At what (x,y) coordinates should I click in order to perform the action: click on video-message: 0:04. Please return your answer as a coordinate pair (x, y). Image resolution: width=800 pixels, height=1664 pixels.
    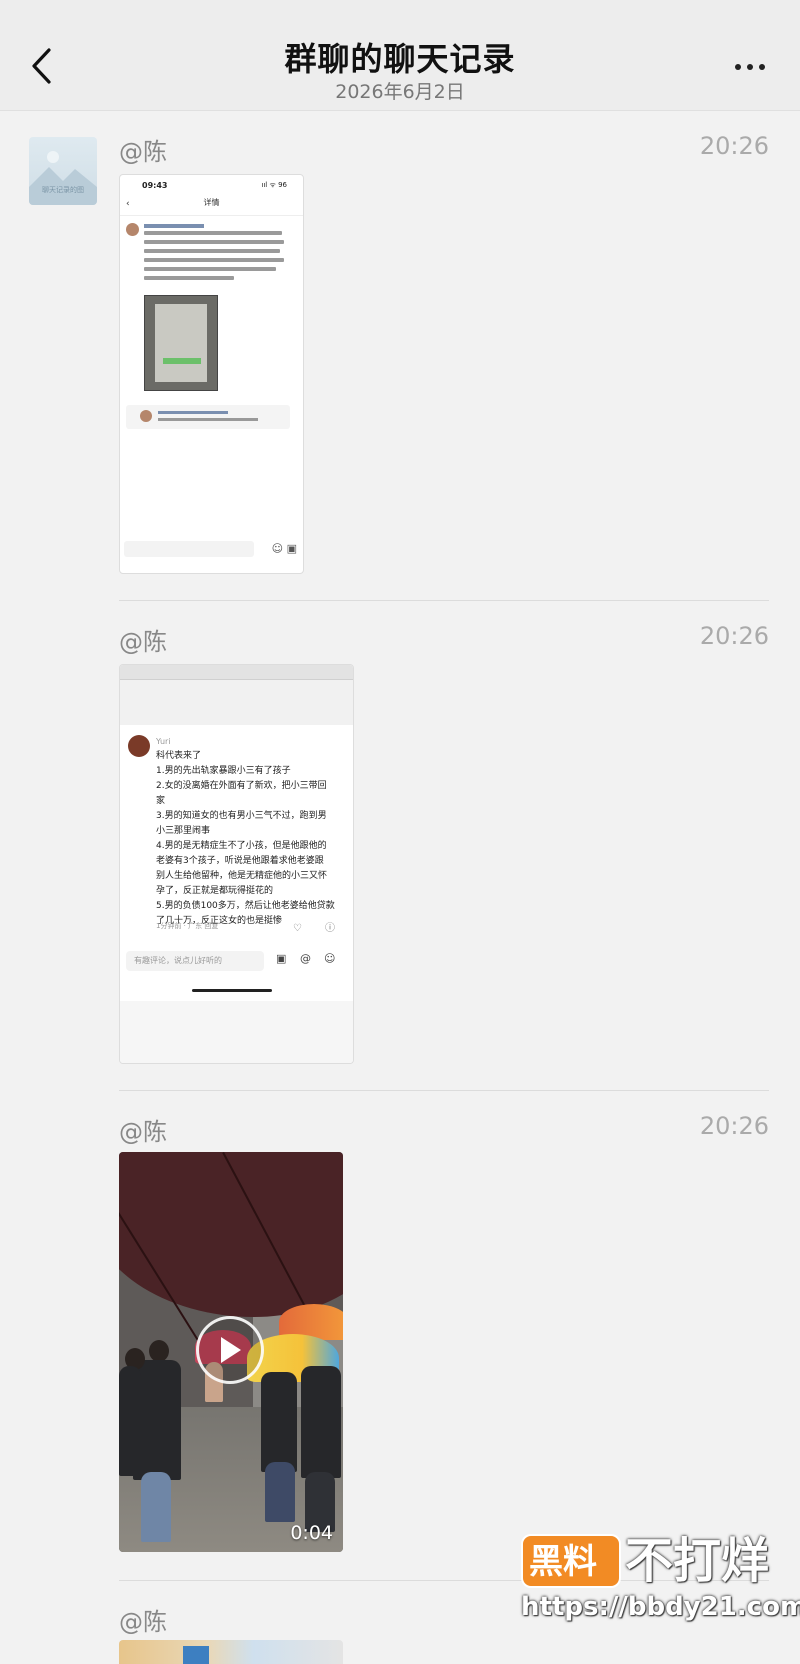
    Looking at the image, I should click on (231, 1352).